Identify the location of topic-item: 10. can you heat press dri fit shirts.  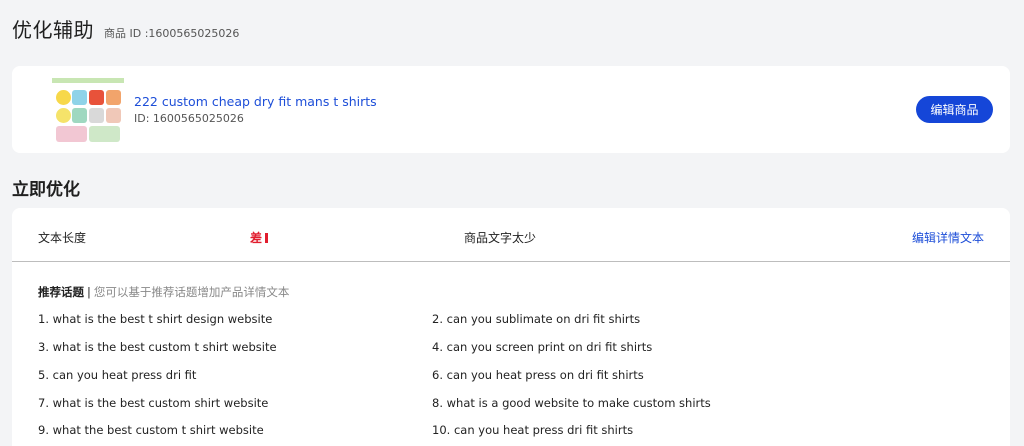
(532, 430).